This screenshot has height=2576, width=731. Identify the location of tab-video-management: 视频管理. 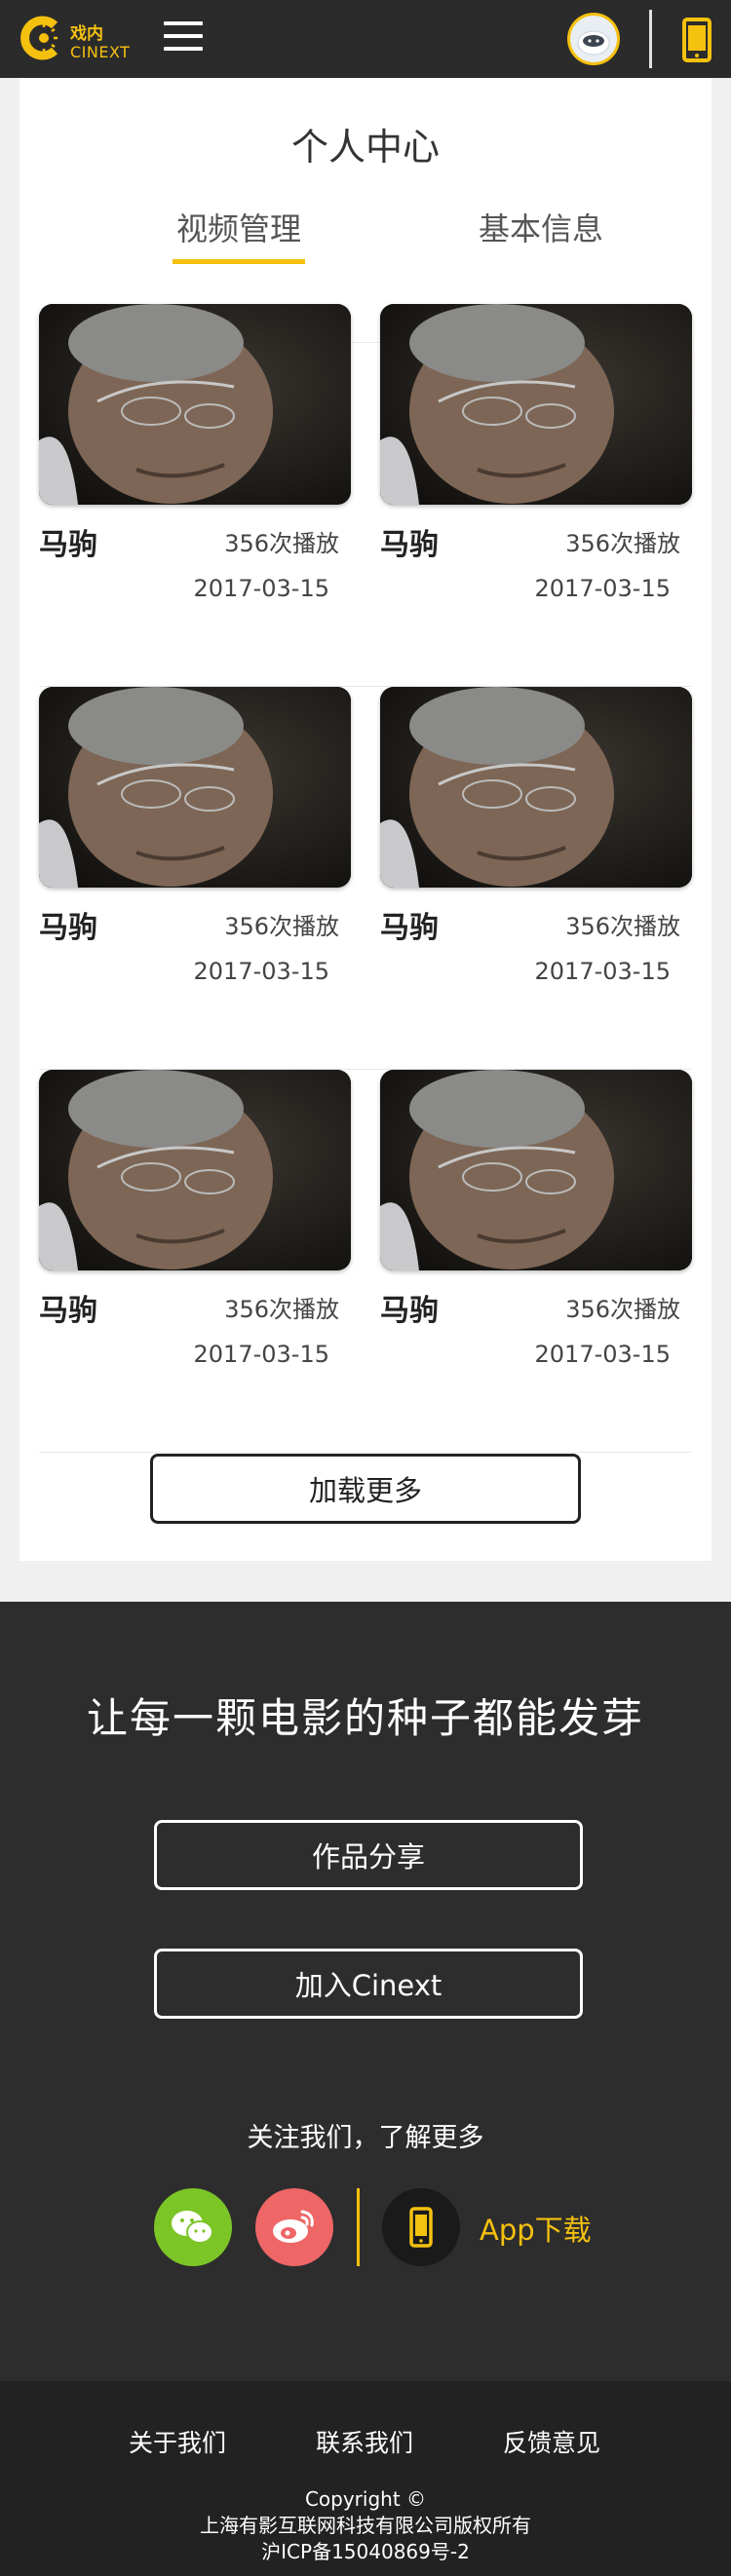
(239, 234).